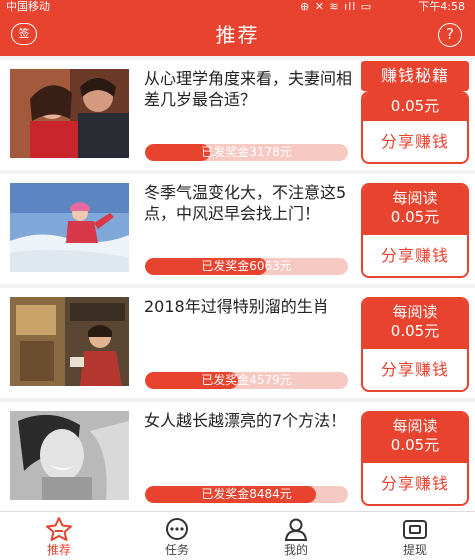 The width and height of the screenshot is (475, 560). Describe the element at coordinates (176, 550) in the screenshot. I see `tab-label: 任务` at that location.